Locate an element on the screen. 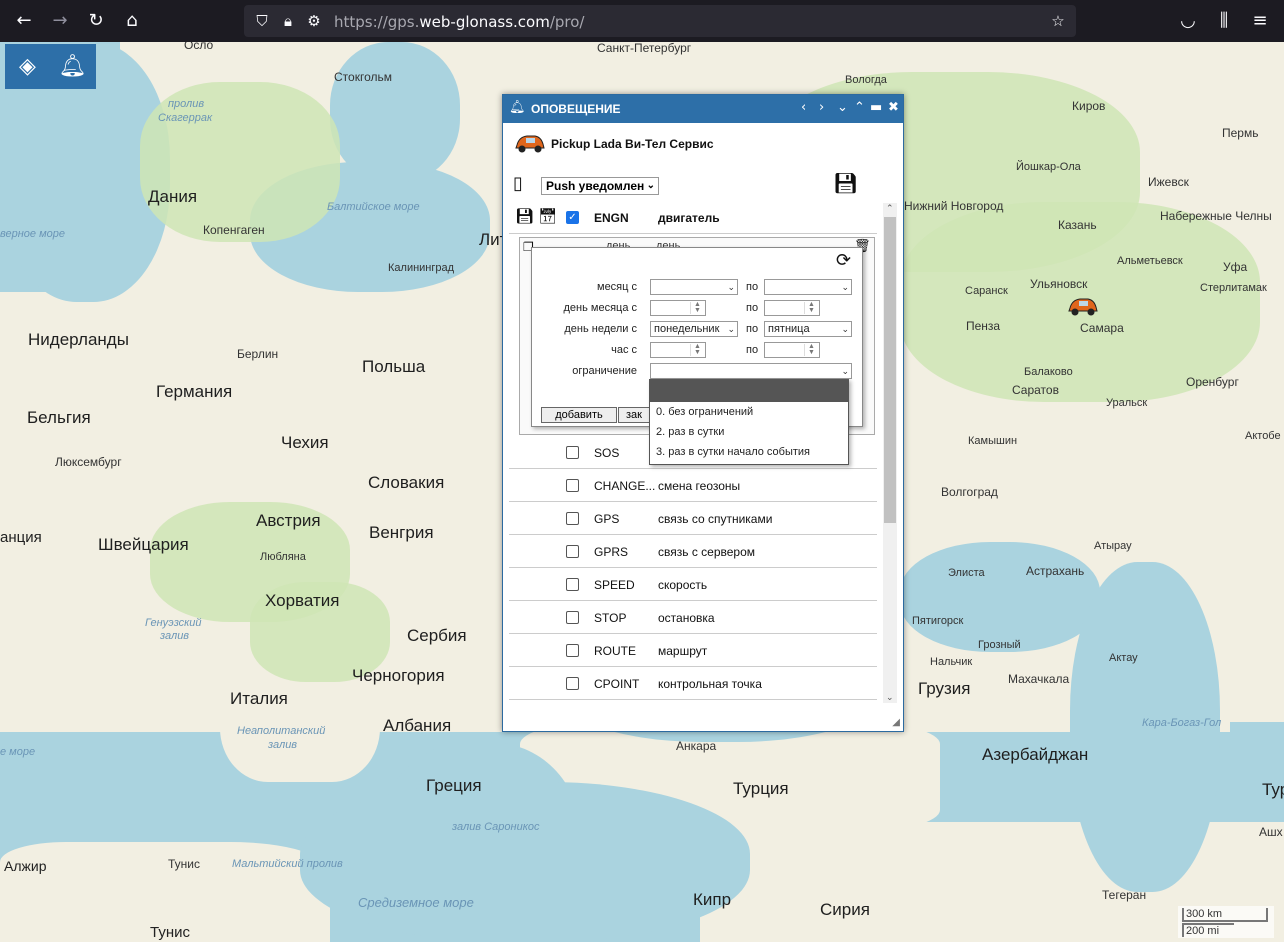 The image size is (1284, 942). calendar-icon: 📅︎ is located at coordinates (547, 216).